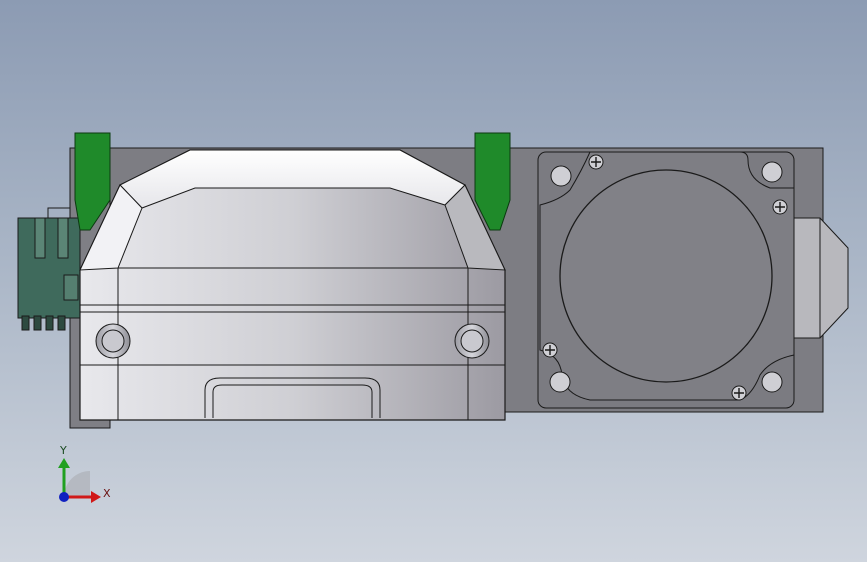 Image resolution: width=867 pixels, height=562 pixels. I want to click on motor-shaft-boss, so click(821, 278).